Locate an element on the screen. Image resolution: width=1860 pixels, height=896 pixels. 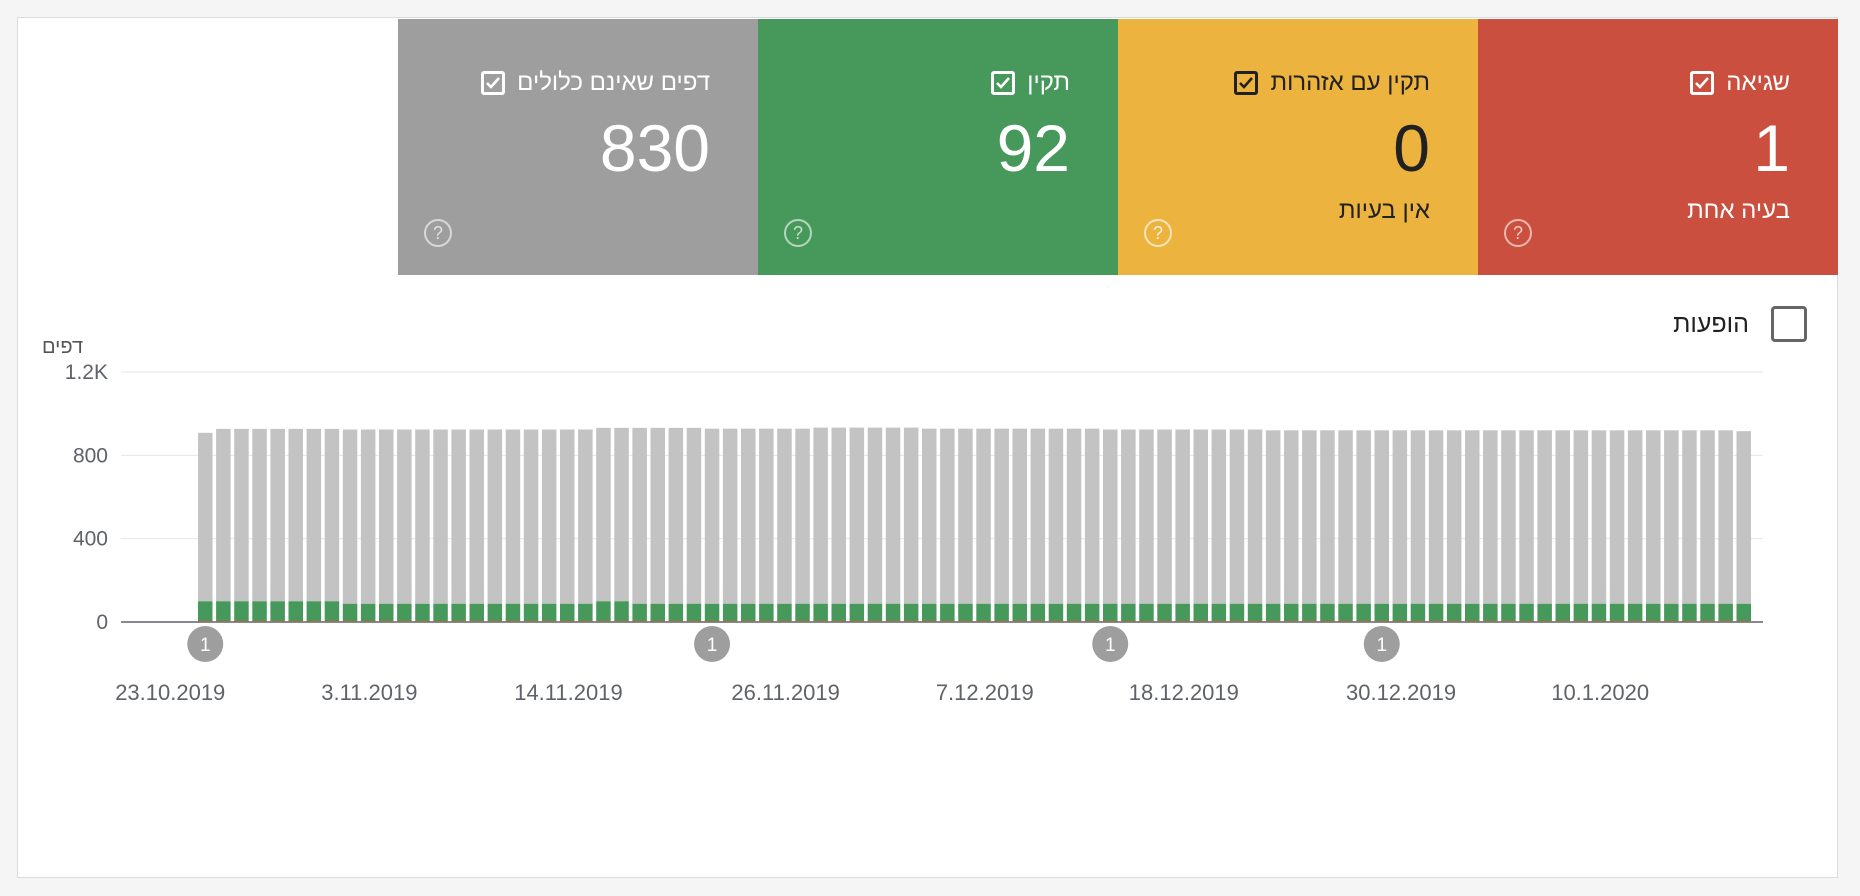
x-tick-label: 3.11.2019 is located at coordinates (369, 692).